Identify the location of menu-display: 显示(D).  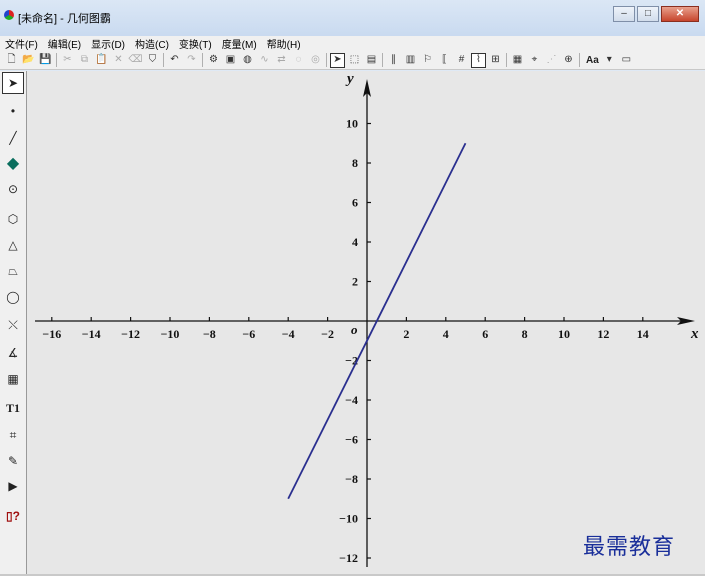
(108, 43).